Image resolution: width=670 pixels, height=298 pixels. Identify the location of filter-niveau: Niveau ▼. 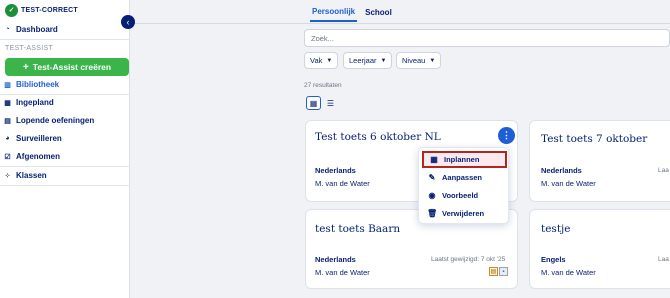
(419, 60).